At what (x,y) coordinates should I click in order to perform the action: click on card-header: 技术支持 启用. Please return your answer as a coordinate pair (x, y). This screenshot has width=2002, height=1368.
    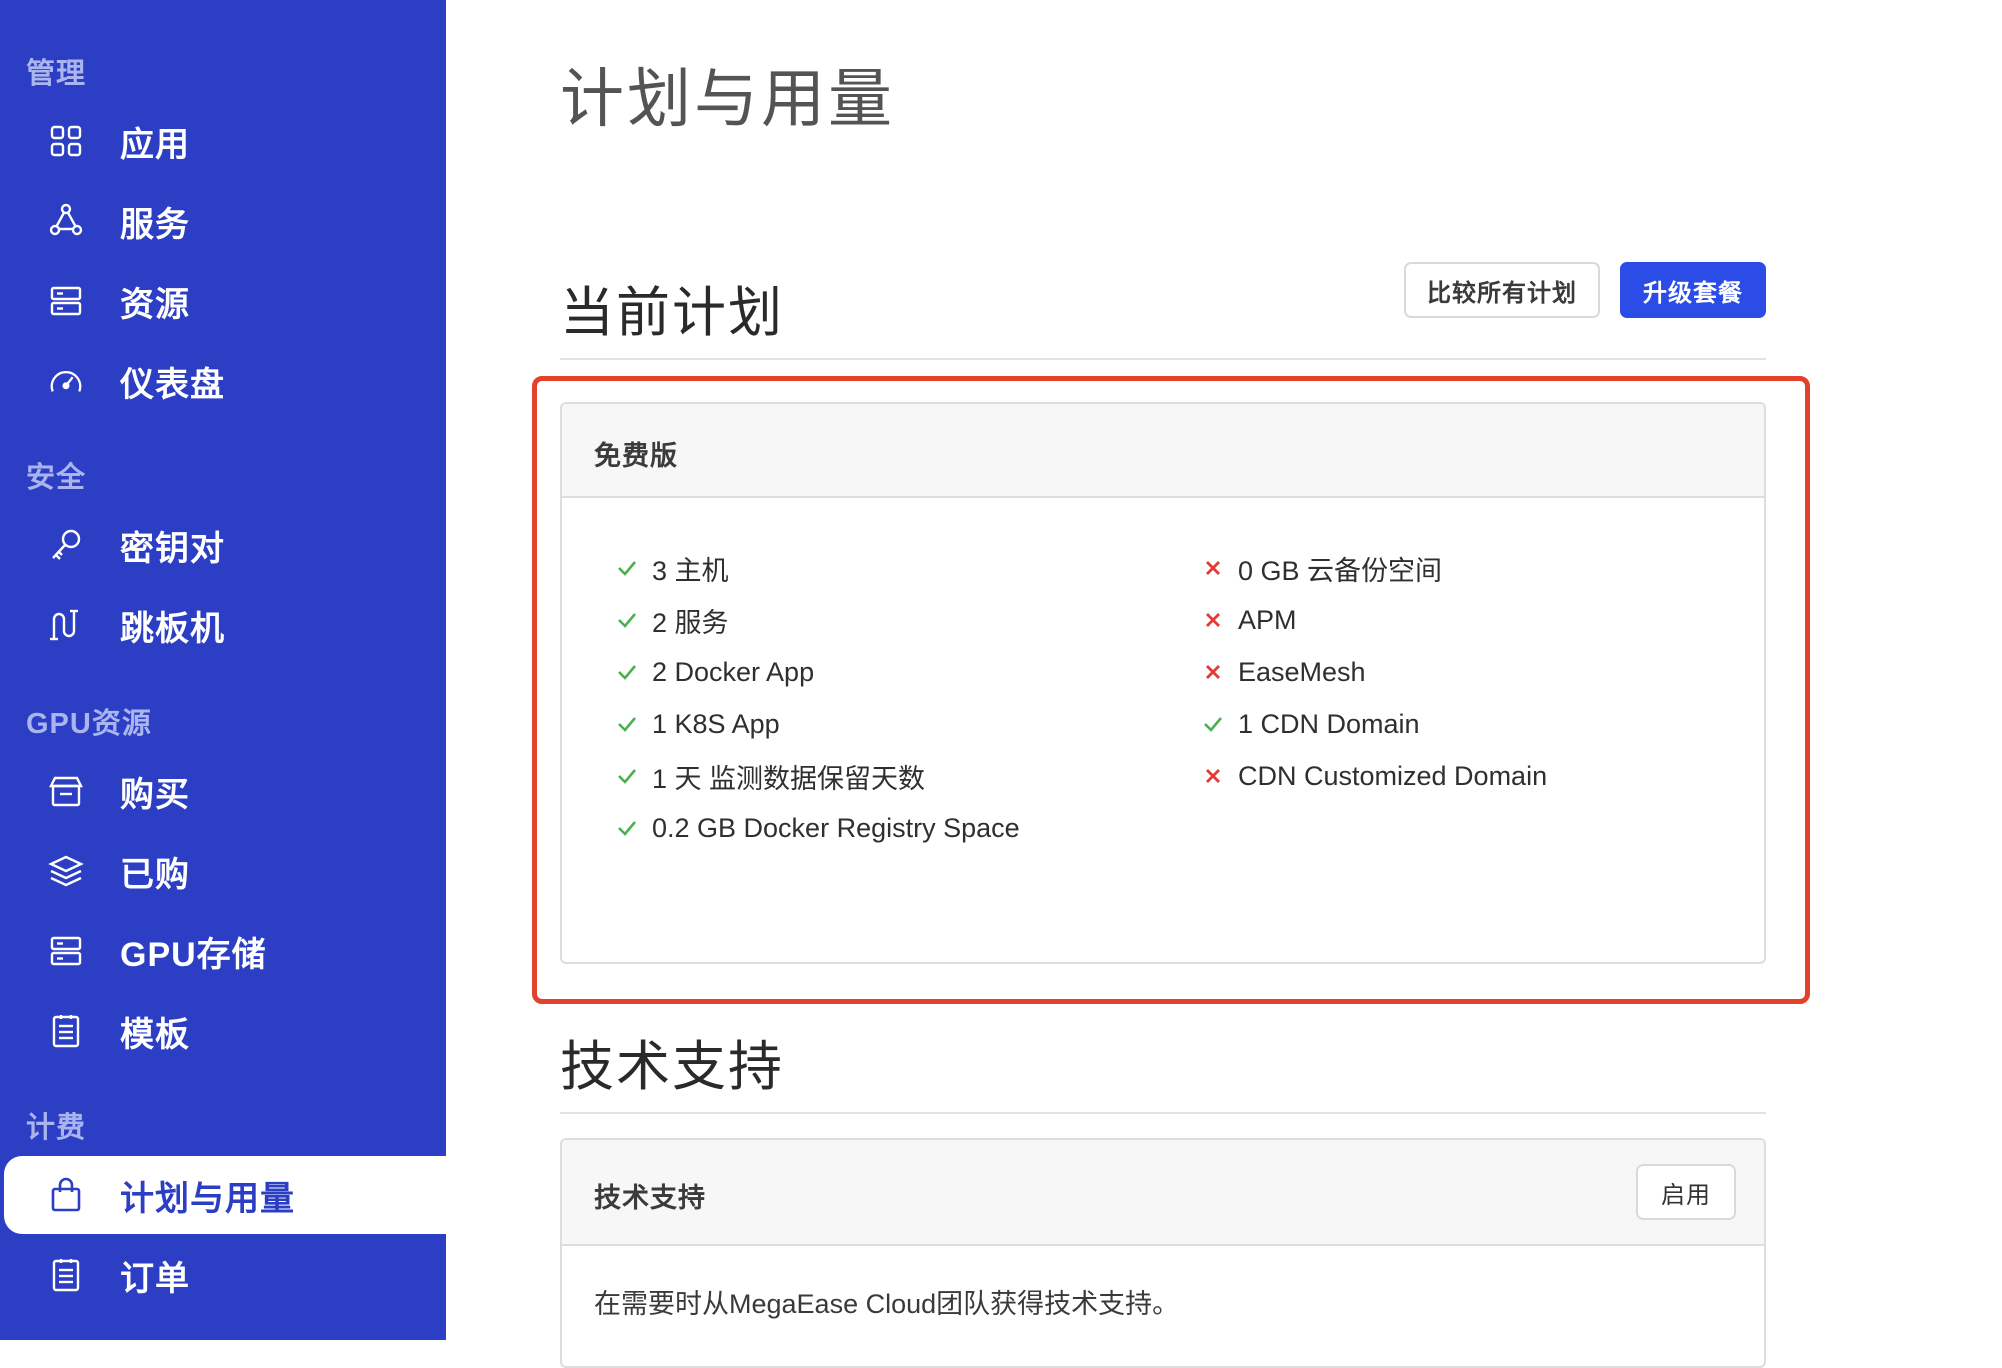
    Looking at the image, I should click on (1163, 1193).